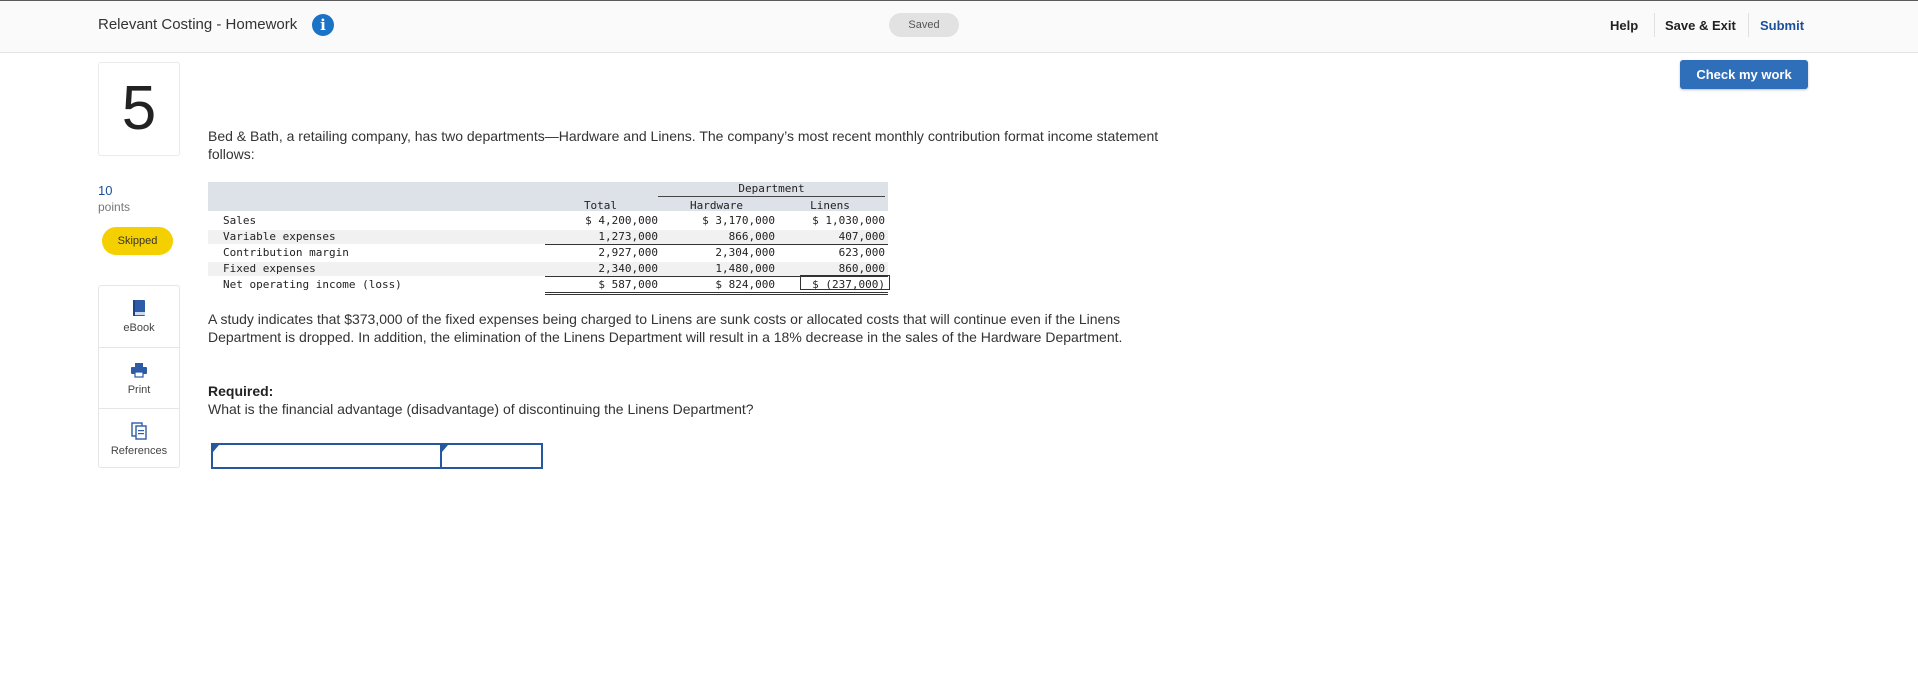  I want to click on cell-hardware: 2,304,000, so click(745, 252).